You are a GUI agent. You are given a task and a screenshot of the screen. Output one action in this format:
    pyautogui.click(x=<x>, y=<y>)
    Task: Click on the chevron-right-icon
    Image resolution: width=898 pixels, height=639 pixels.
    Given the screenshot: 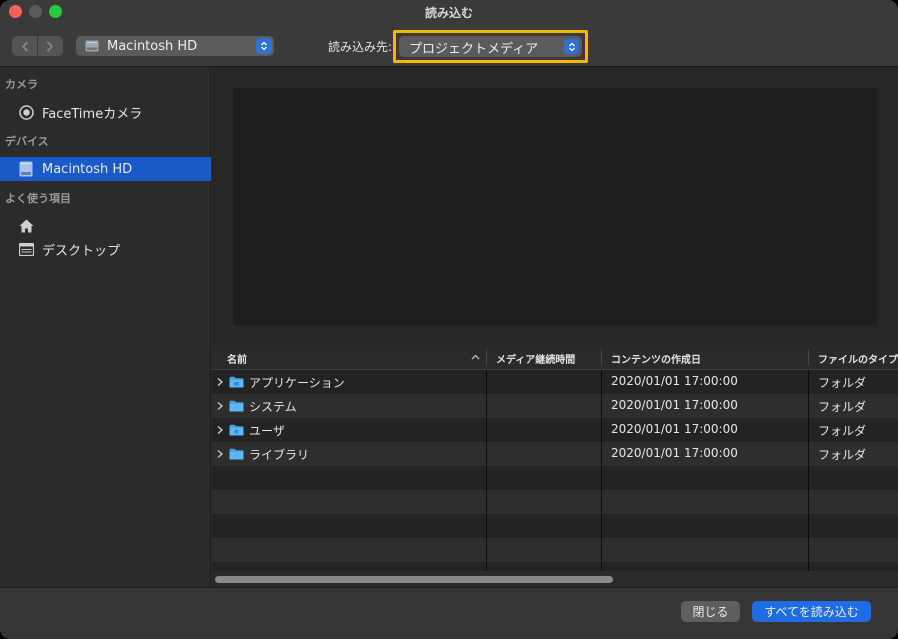 What is the action you would take?
    pyautogui.click(x=50, y=46)
    